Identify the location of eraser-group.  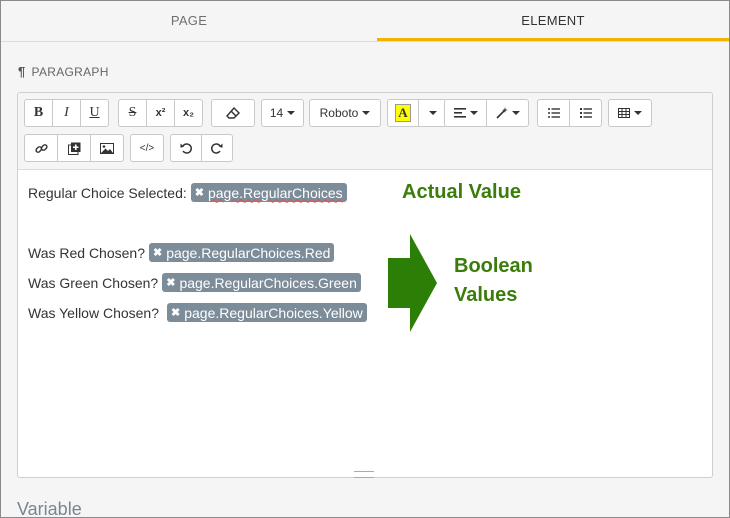
(233, 113).